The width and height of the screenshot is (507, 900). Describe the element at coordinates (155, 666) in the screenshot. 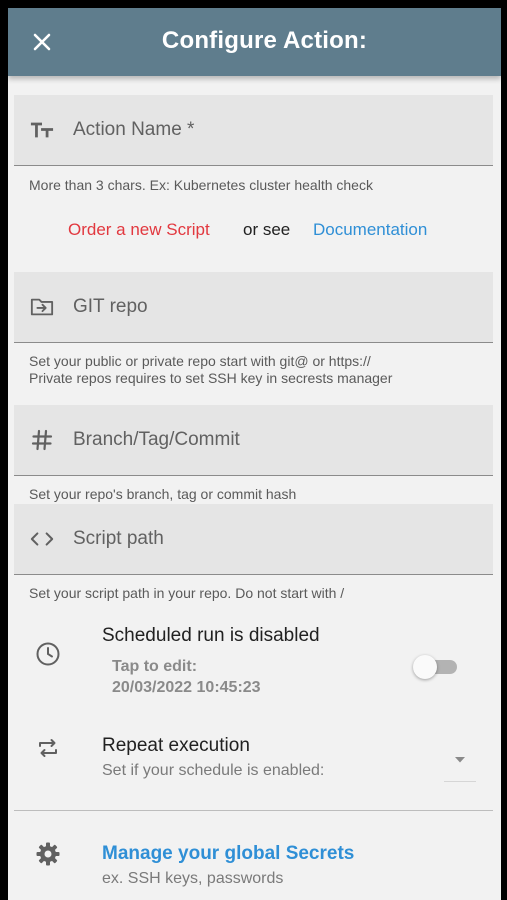

I see `schedule-tap-hint: Tap to edit:` at that location.